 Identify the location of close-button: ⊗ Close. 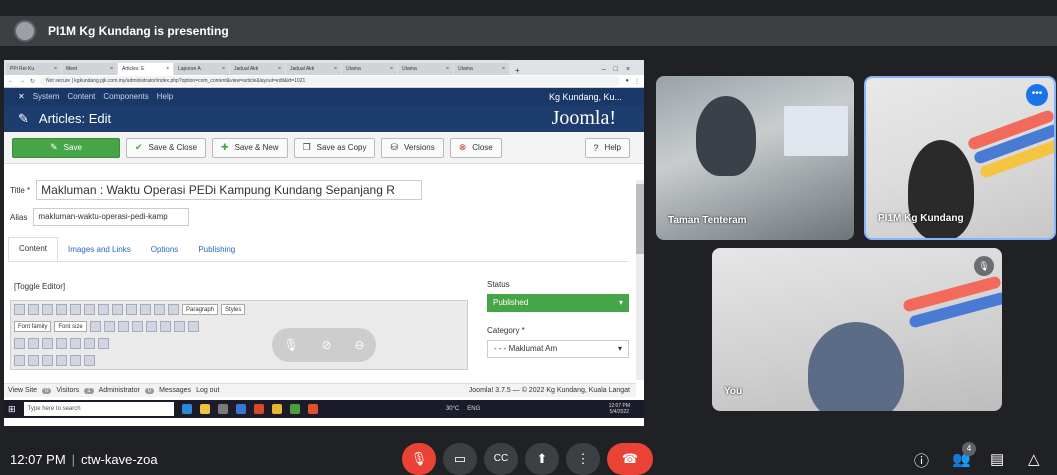
(475, 147).